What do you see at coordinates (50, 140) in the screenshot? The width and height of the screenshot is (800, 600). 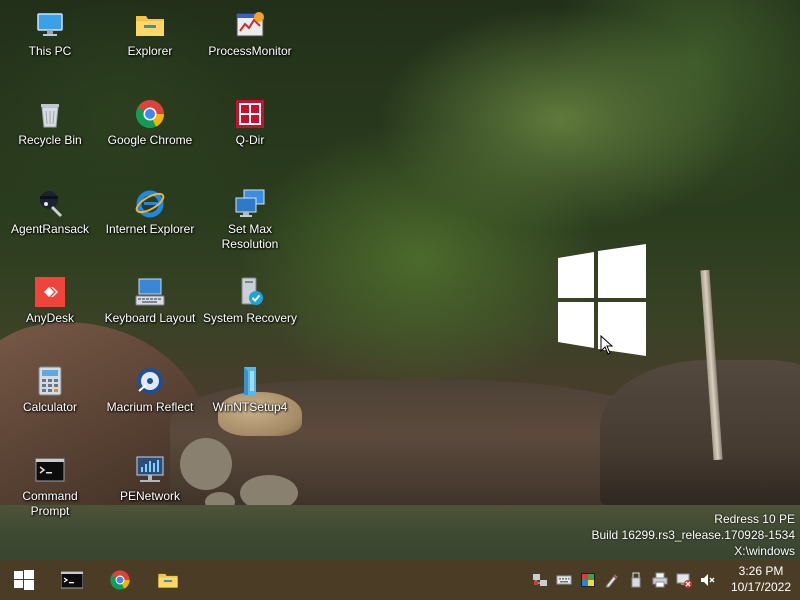 I see `desktop-icon-label: Recycle Bin` at bounding box center [50, 140].